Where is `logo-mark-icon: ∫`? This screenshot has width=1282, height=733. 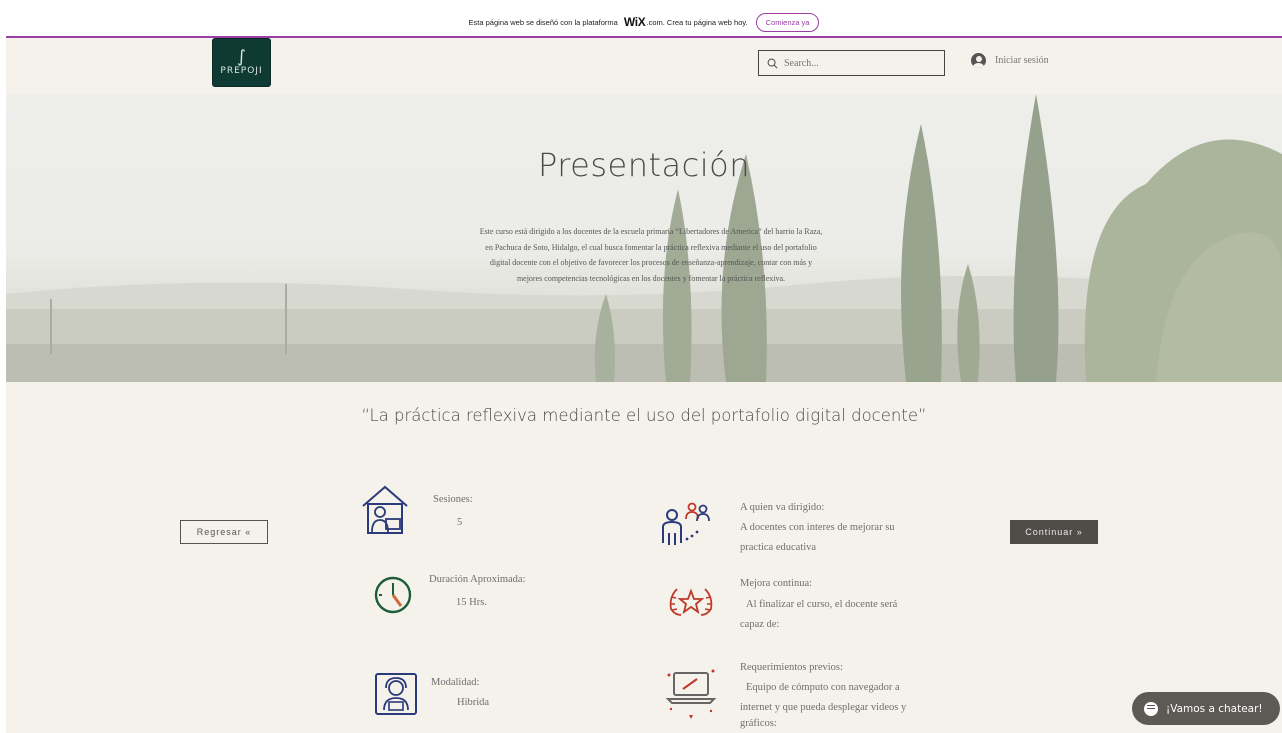
logo-mark-icon: ∫ is located at coordinates (241, 57).